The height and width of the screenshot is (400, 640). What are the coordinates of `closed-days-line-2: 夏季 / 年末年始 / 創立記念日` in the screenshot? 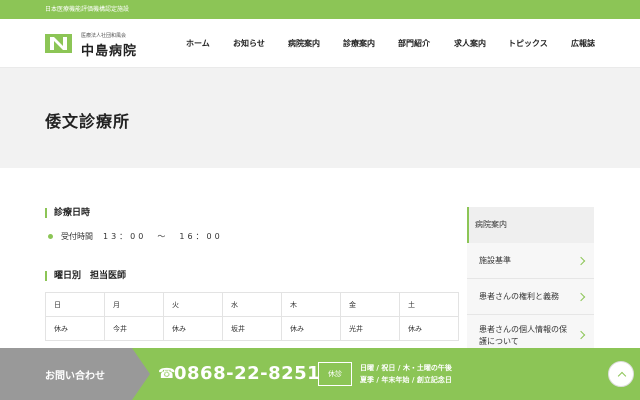 It's located at (406, 380).